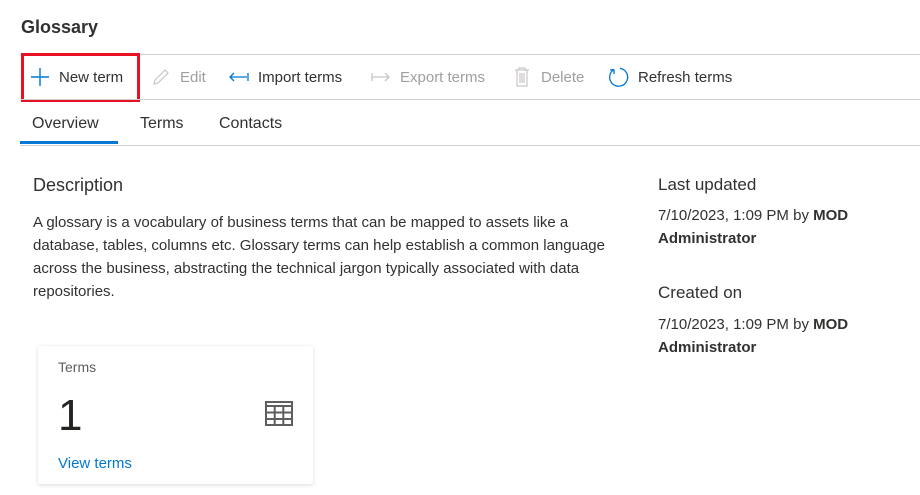 This screenshot has height=495, width=920. I want to click on import-terms-button: Import terms, so click(285, 77).